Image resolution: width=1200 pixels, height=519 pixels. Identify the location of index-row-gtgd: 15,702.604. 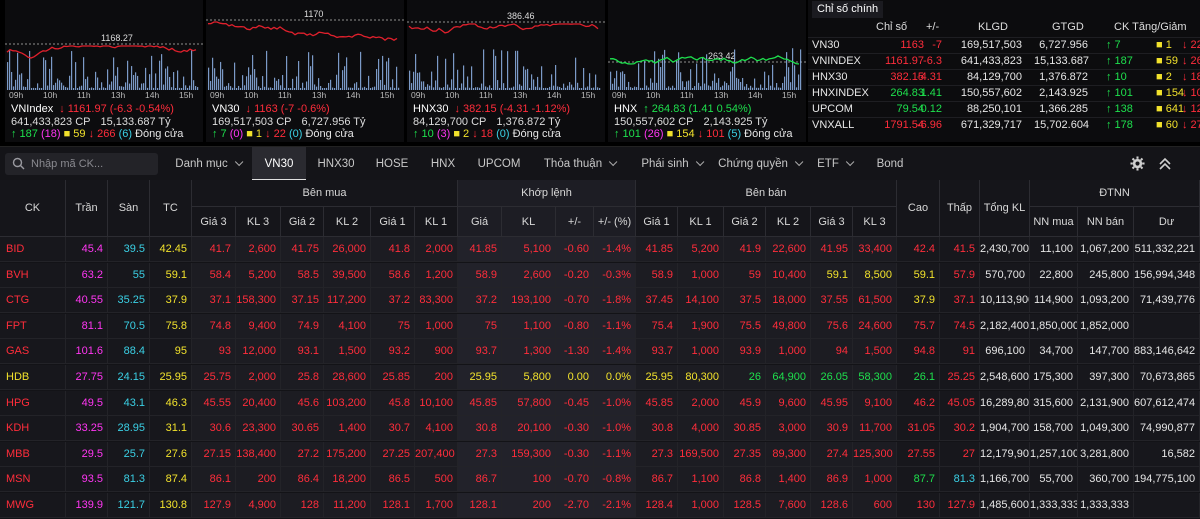
(1062, 125).